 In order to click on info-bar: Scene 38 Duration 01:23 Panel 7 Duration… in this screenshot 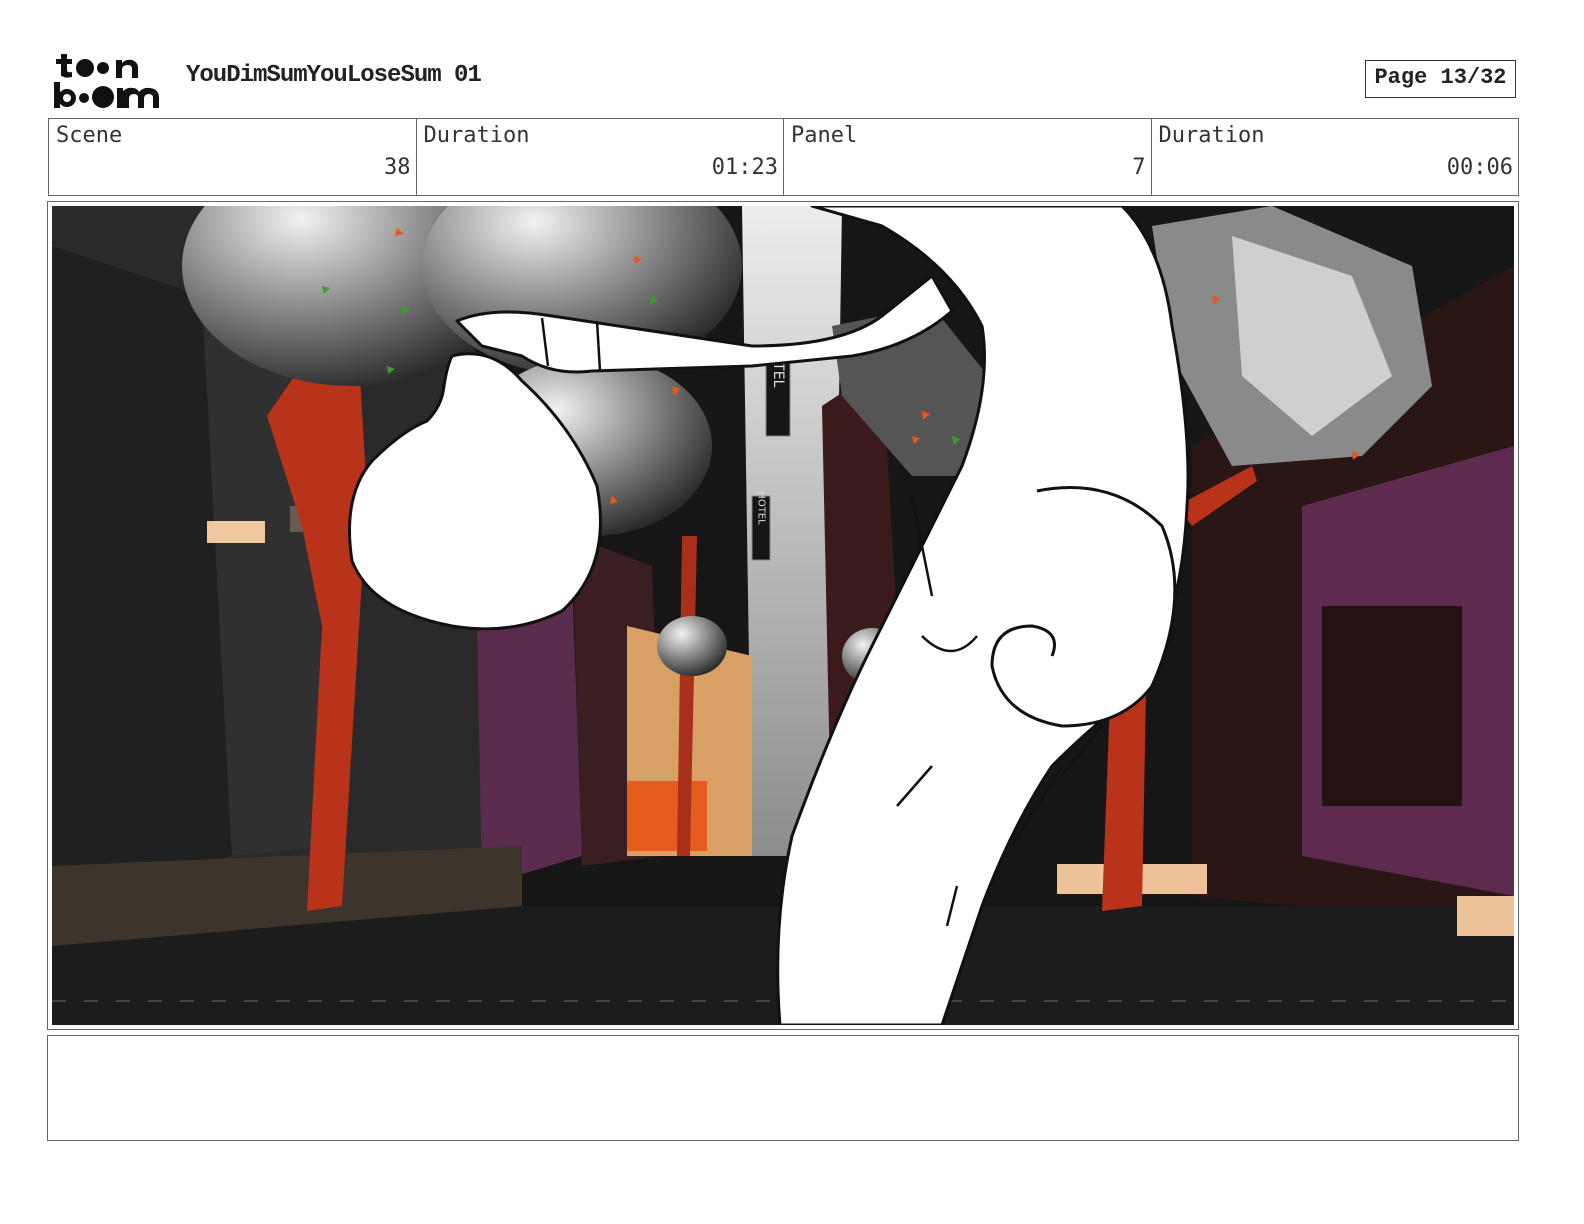, I will do `click(783, 157)`.